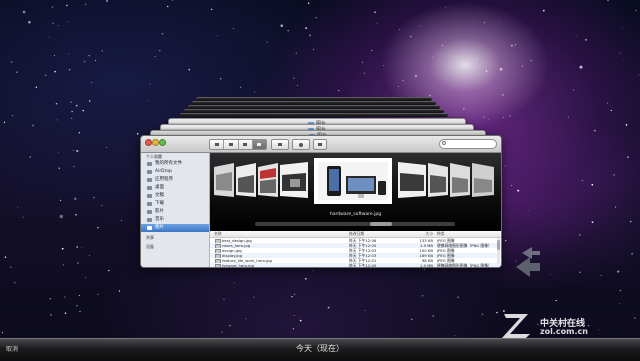 Image resolution: width=640 pixels, height=361 pixels. What do you see at coordinates (426, 265) in the screenshot?
I see `file-size: 1.9 MB` at bounding box center [426, 265].